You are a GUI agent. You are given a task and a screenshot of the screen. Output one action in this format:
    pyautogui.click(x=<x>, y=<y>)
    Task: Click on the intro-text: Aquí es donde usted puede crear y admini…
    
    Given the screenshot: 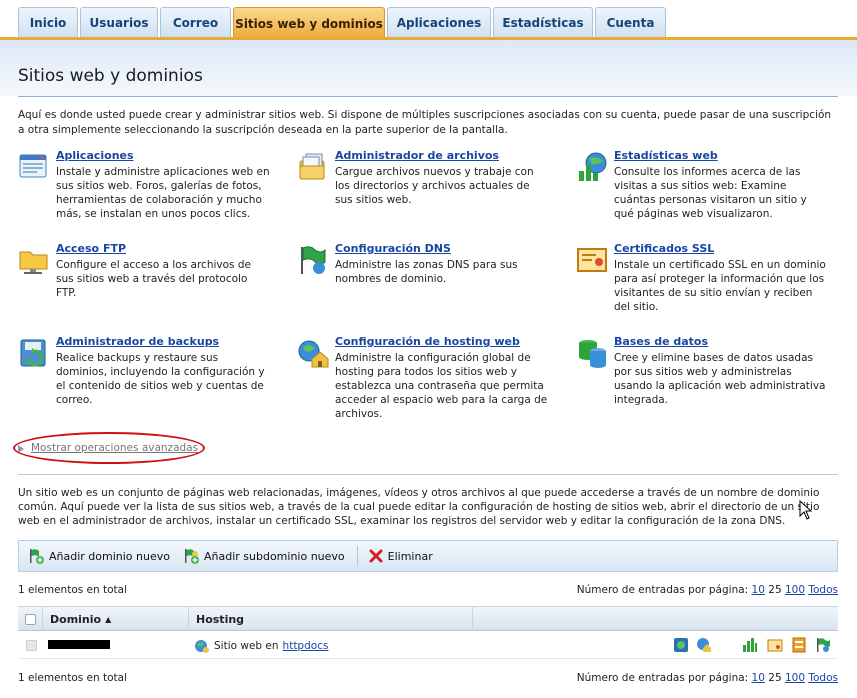 What is the action you would take?
    pyautogui.click(x=425, y=122)
    